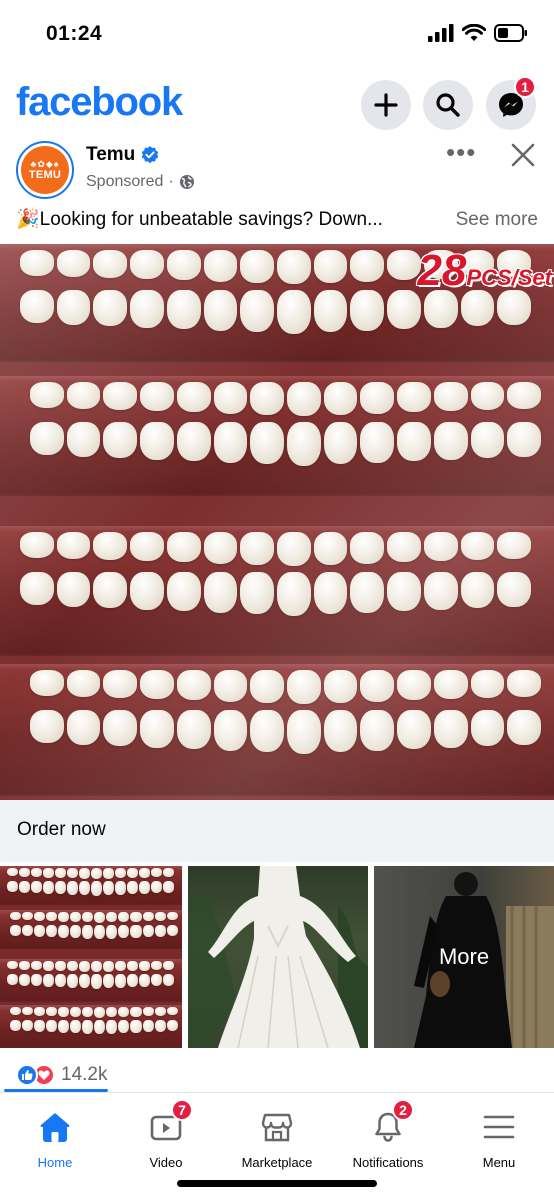  What do you see at coordinates (523, 155) in the screenshot?
I see `close-icon` at bounding box center [523, 155].